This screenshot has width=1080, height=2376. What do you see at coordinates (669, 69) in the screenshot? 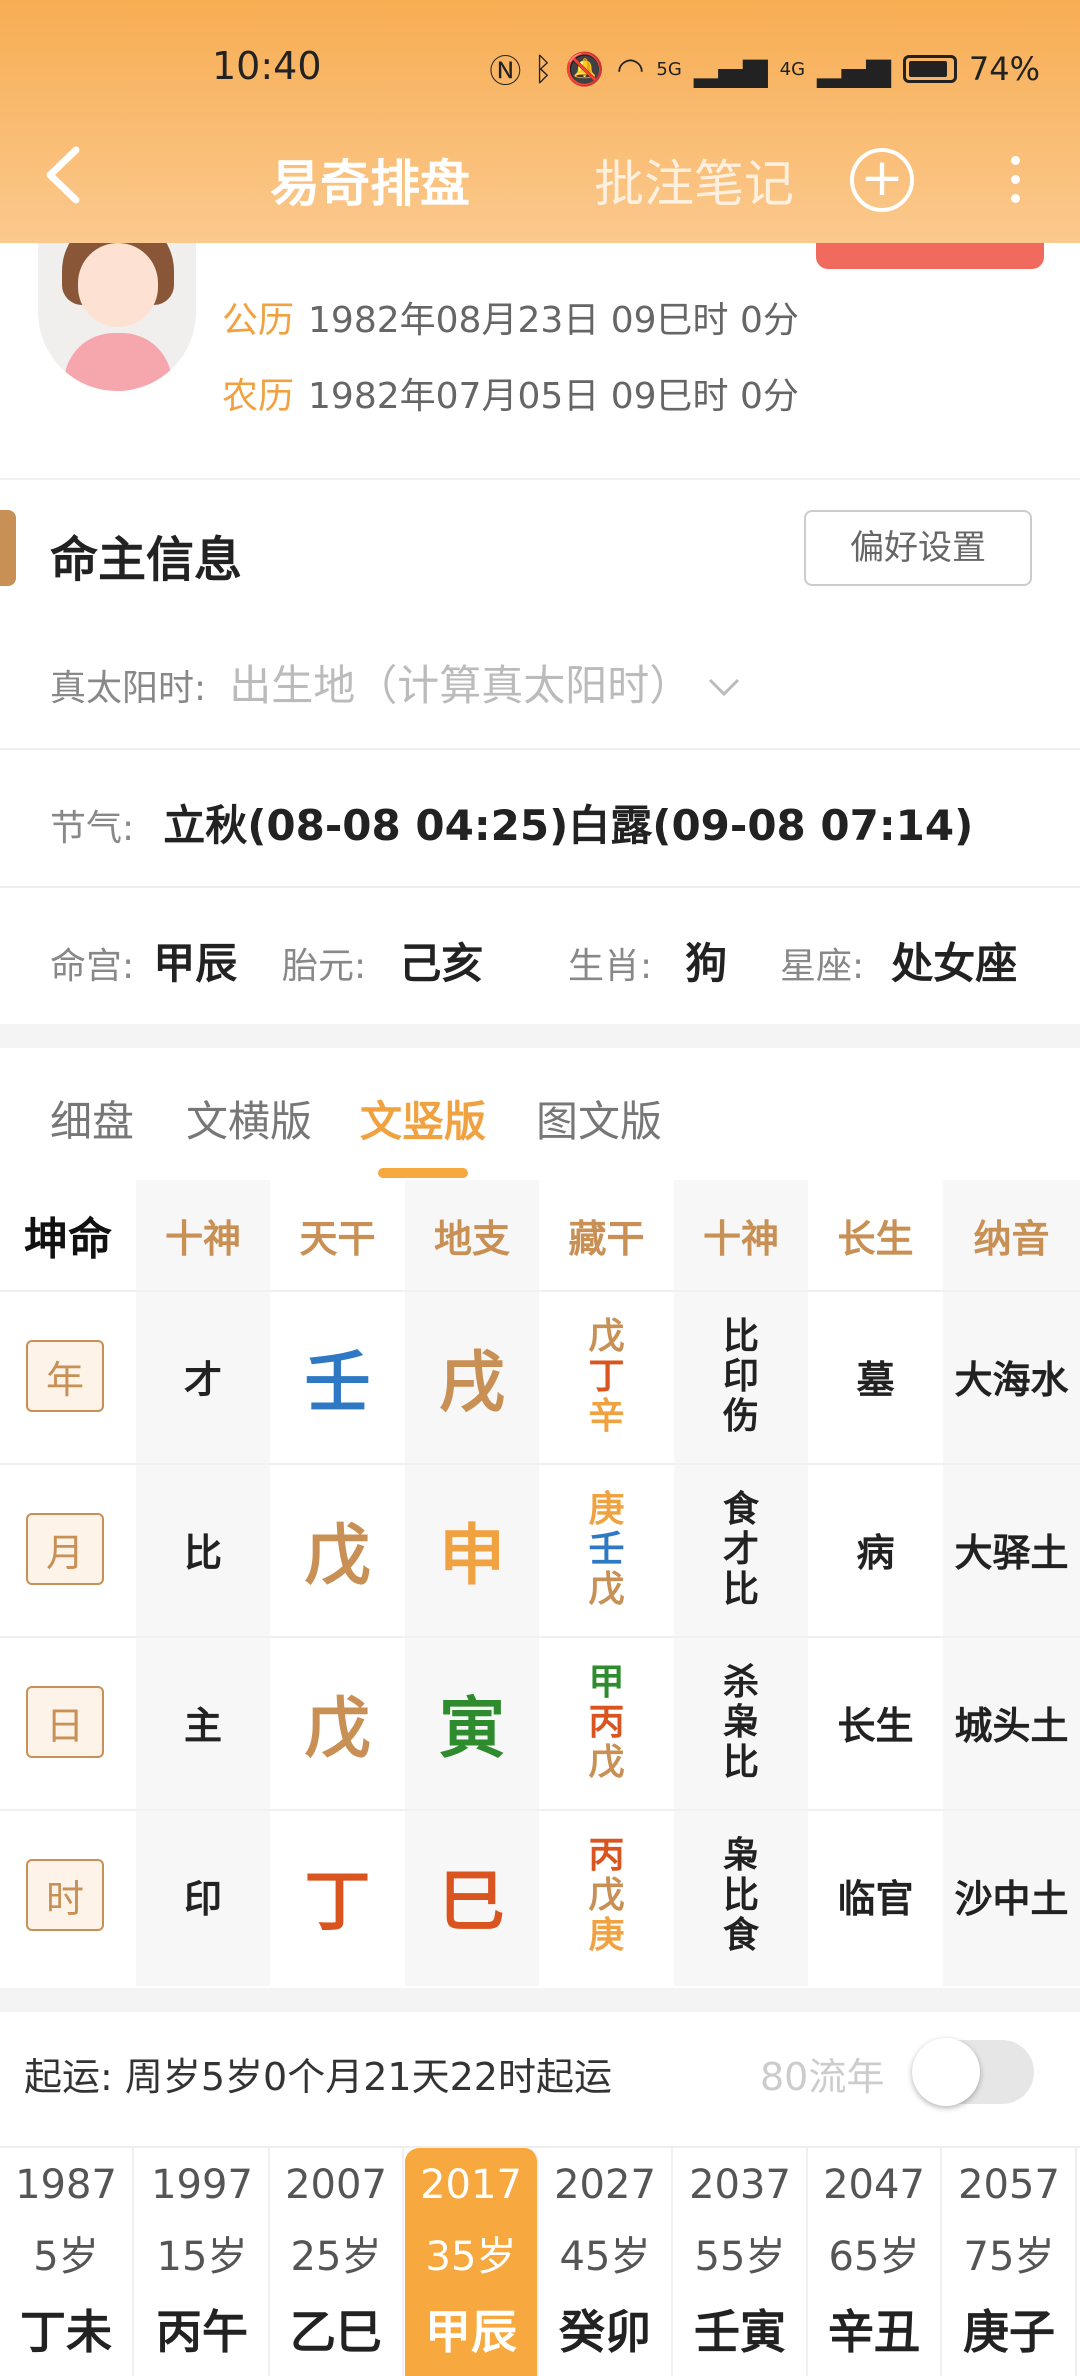
I see `signal-5g-icon: 5G` at bounding box center [669, 69].